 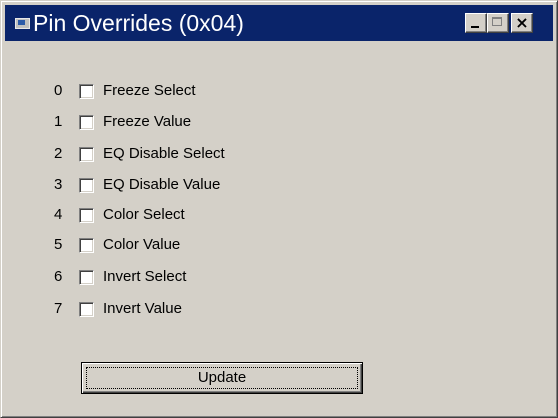 I want to click on pin-row-7: 7 Invert Value, so click(x=151, y=309).